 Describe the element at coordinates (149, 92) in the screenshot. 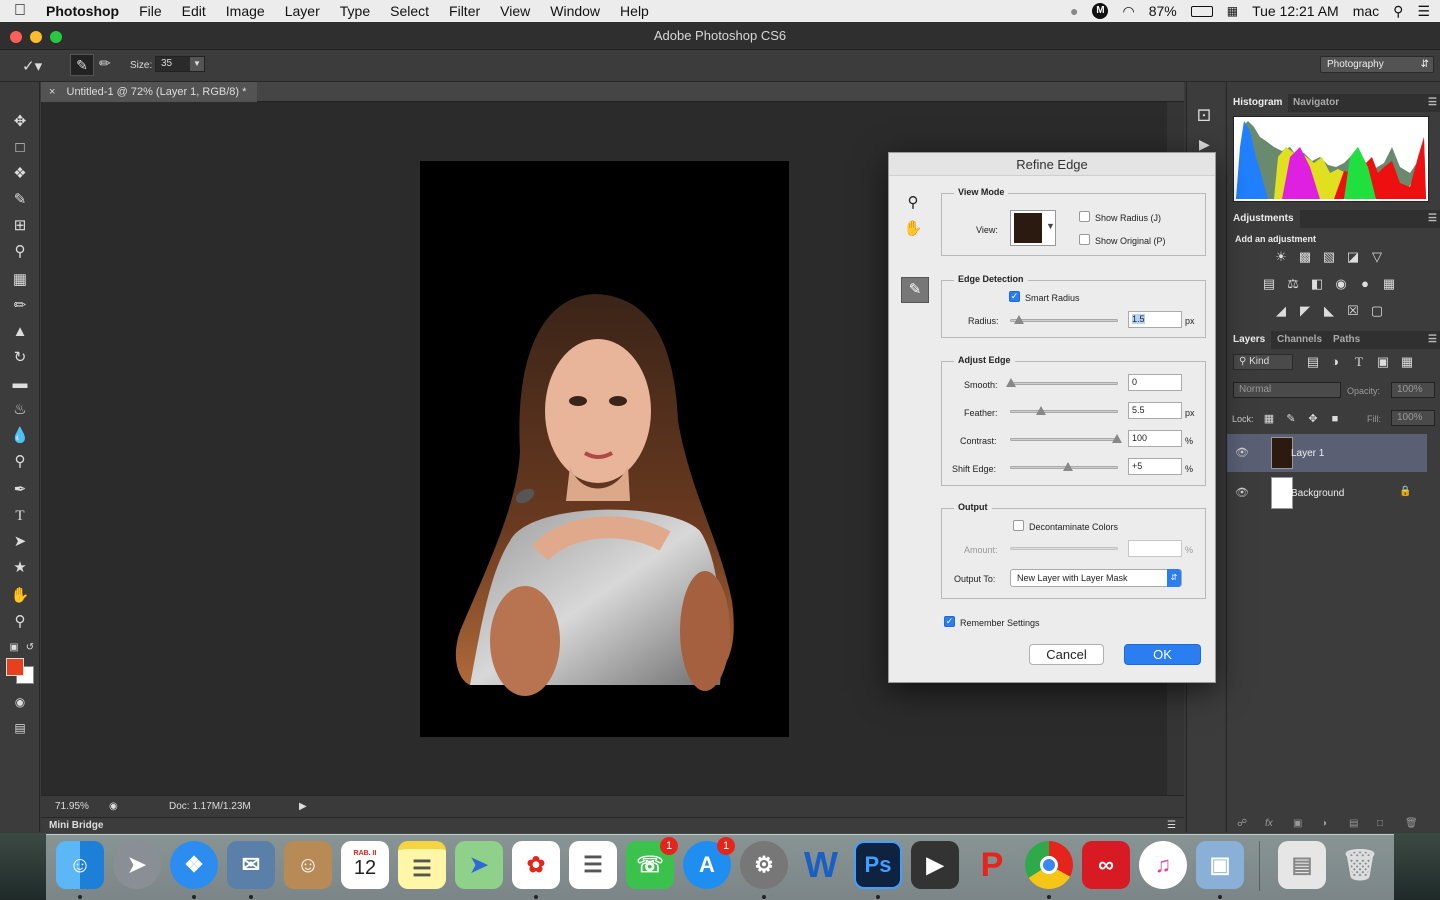

I see `document-tab: × Untitled-1 @ 72% (Layer 1, RGB/8) *` at that location.